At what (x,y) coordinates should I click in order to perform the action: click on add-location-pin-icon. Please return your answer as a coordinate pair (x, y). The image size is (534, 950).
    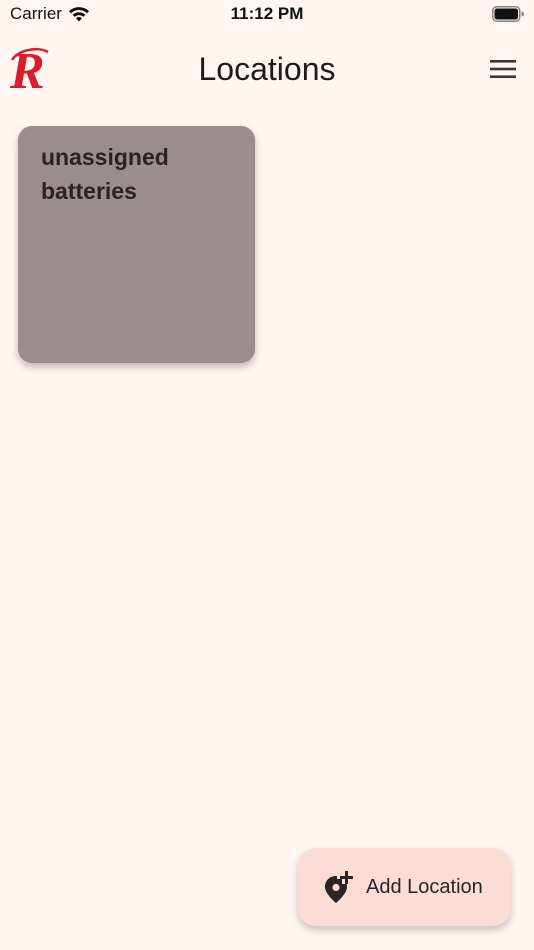
    Looking at the image, I should click on (339, 887).